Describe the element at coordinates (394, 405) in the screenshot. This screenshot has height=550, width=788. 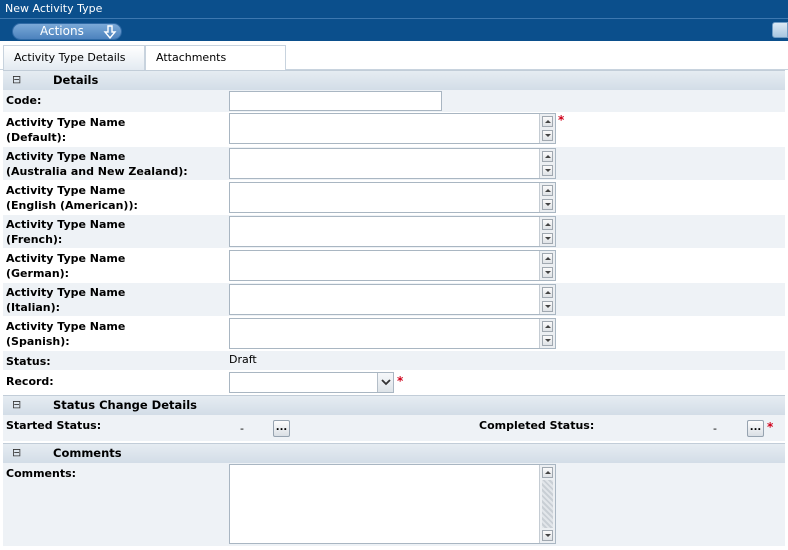
I see `status-change-section-header: ⊟ Status Change Details` at that location.